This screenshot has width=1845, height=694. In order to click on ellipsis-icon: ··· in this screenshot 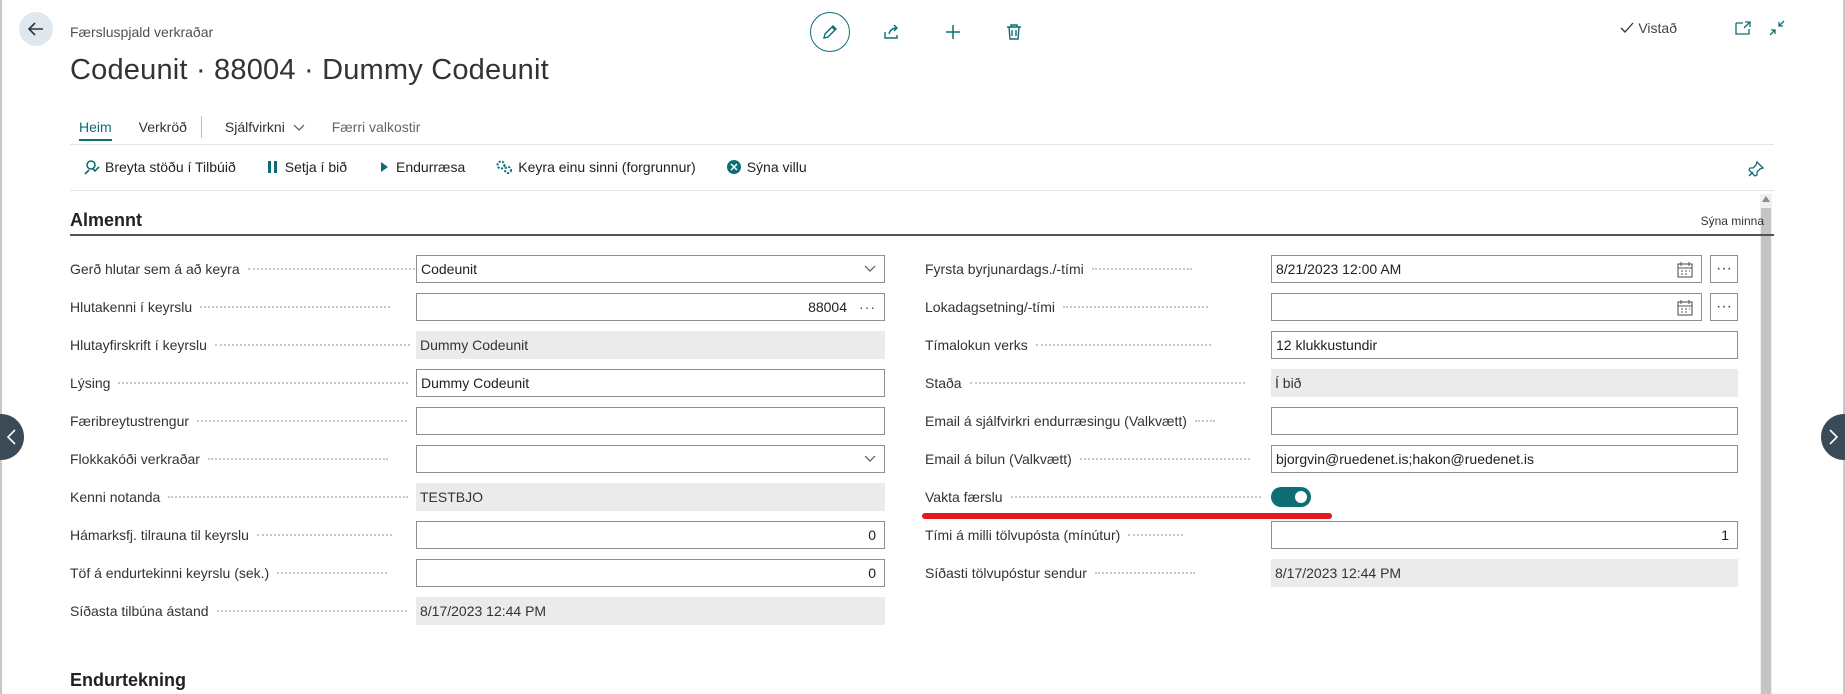, I will do `click(1724, 306)`.